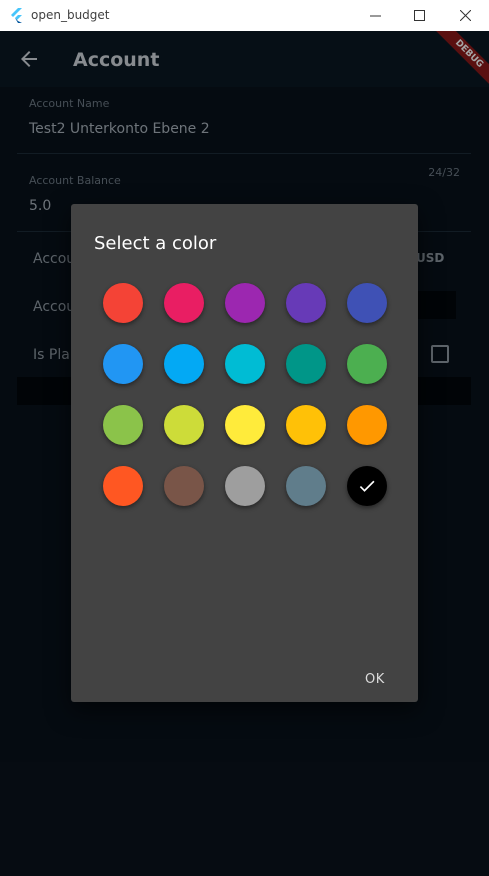 This screenshot has width=489, height=876. Describe the element at coordinates (375, 679) in the screenshot. I see `ok-button: OK` at that location.